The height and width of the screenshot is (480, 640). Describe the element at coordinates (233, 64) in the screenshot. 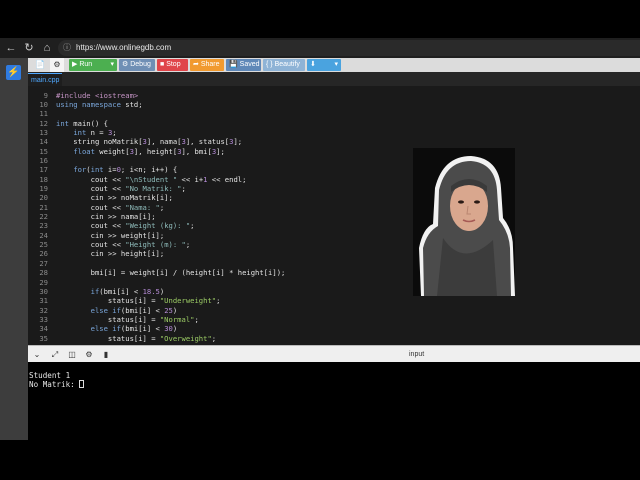

I see `save-icon: 💾` at that location.